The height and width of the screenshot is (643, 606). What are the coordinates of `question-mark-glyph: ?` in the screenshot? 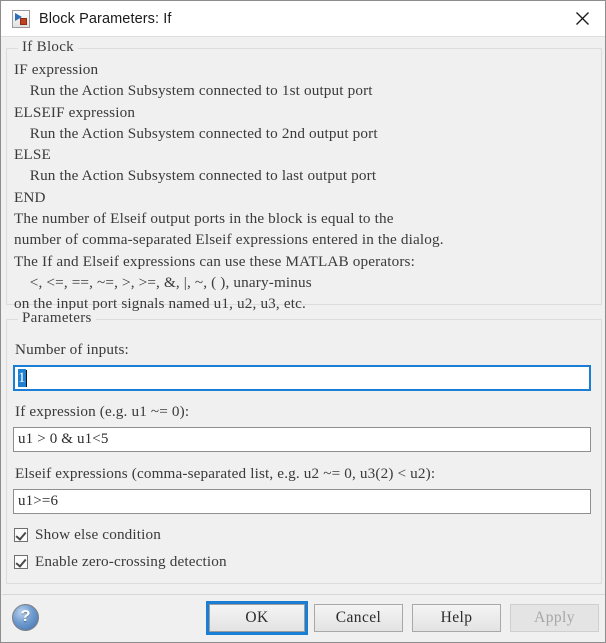 It's located at (25, 616).